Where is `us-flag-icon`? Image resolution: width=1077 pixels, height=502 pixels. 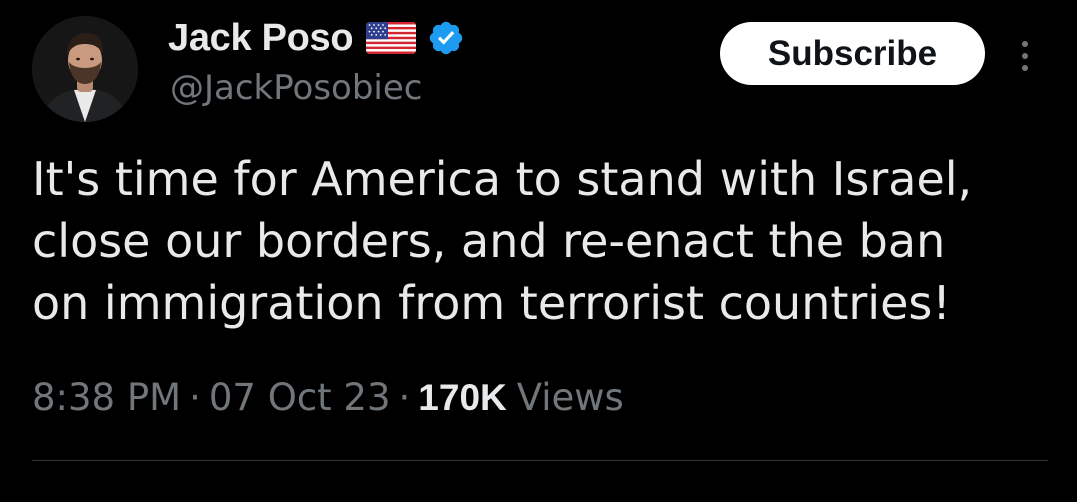 us-flag-icon is located at coordinates (391, 38).